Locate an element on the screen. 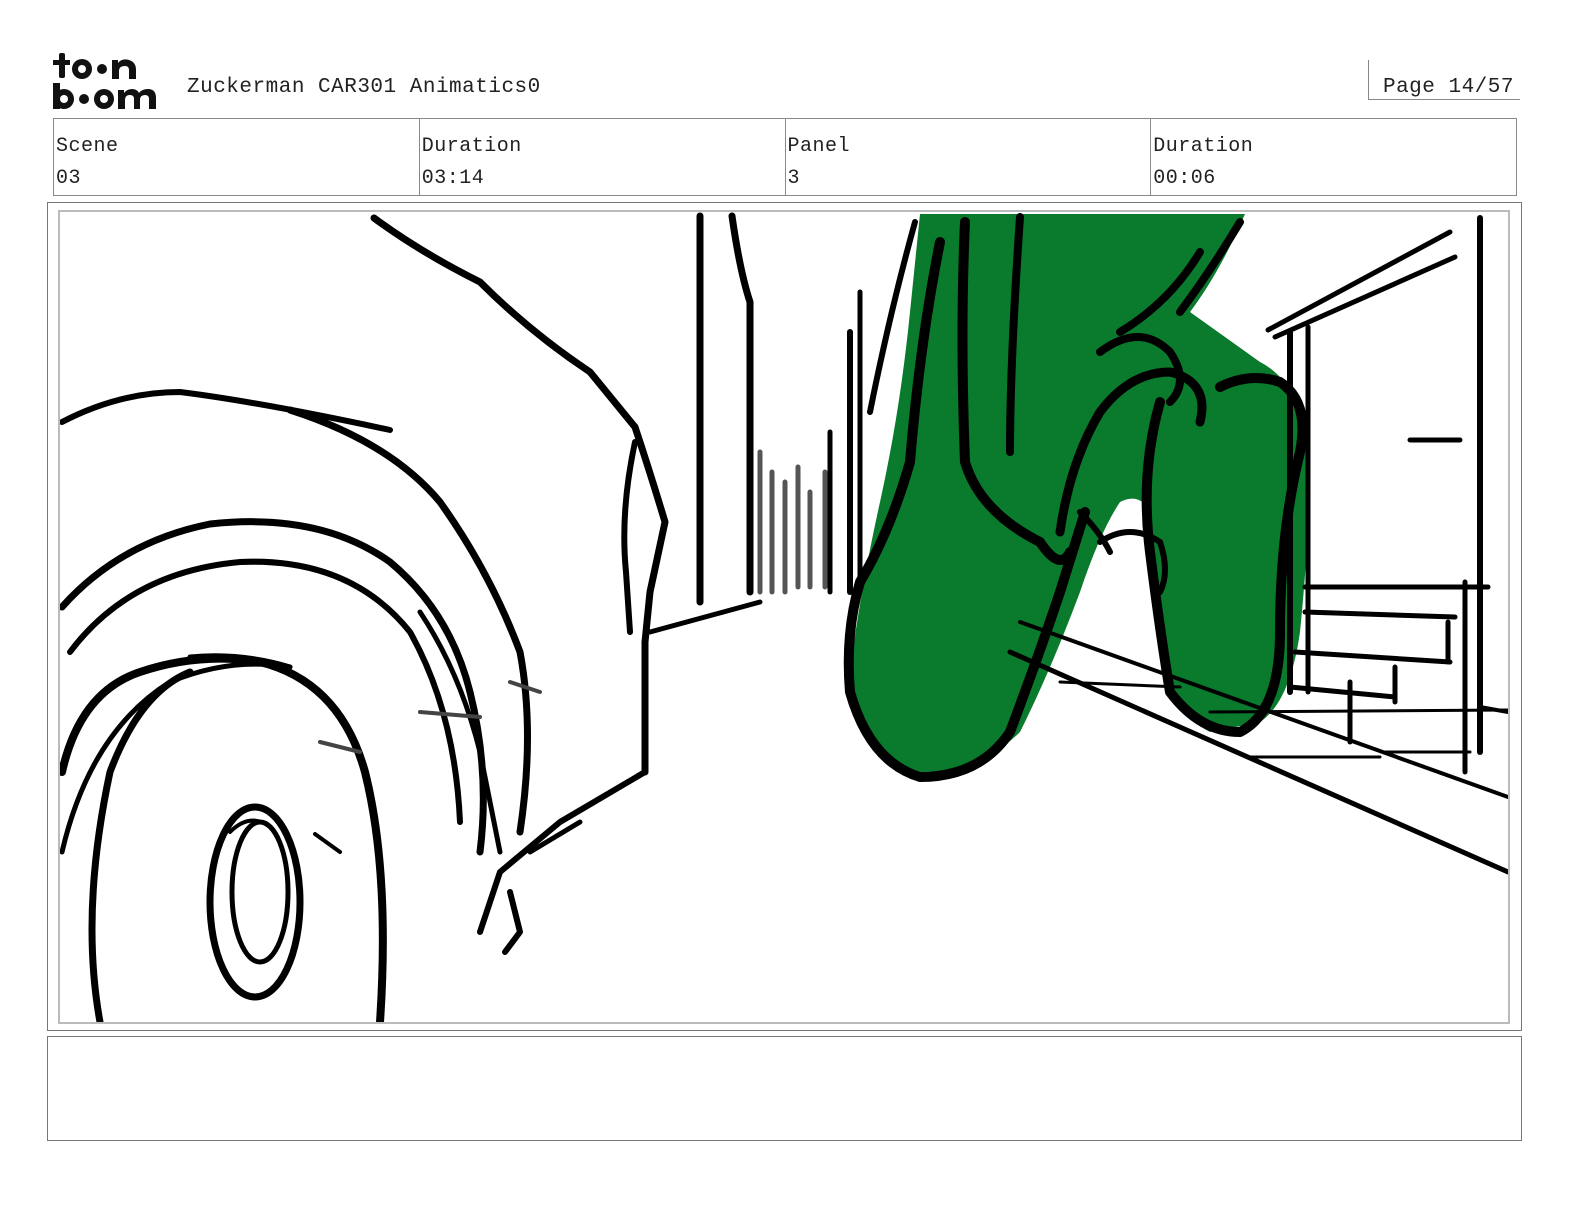  scene-duration-label: Duration is located at coordinates (471, 146).